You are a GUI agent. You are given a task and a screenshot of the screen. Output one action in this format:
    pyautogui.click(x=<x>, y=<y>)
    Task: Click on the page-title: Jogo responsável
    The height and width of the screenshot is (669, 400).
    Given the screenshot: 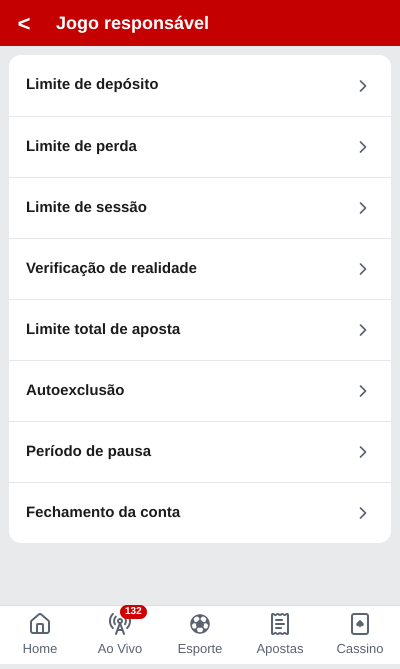 What is the action you would take?
    pyautogui.click(x=133, y=23)
    